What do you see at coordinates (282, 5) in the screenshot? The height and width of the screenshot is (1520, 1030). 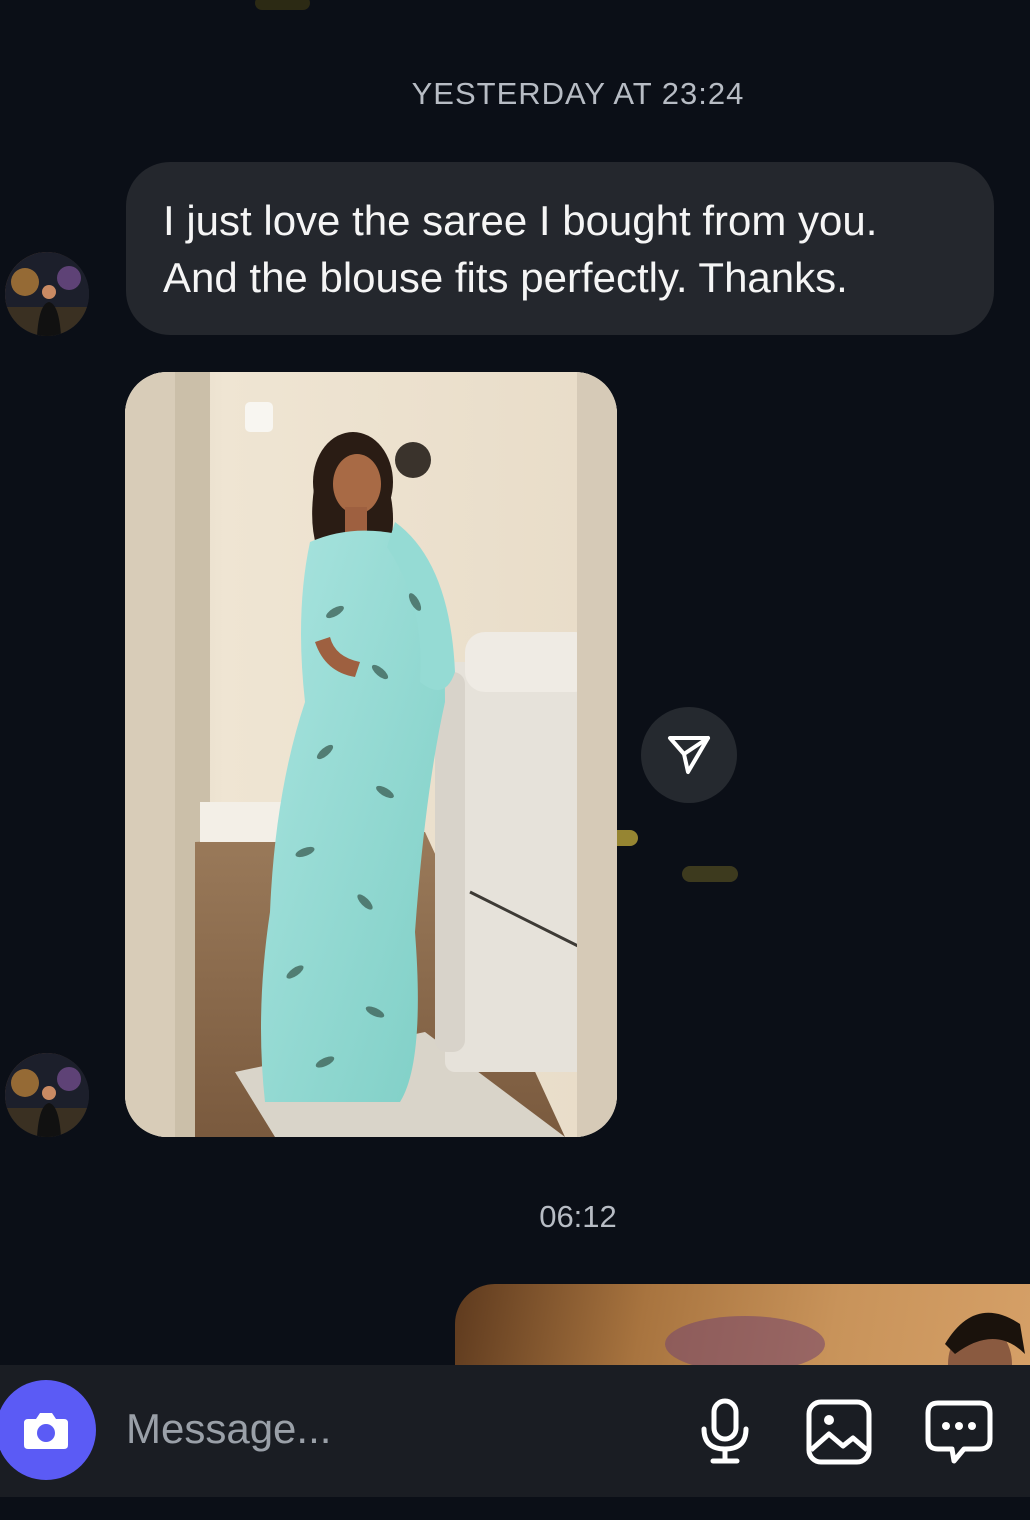 I see `top-smudge` at bounding box center [282, 5].